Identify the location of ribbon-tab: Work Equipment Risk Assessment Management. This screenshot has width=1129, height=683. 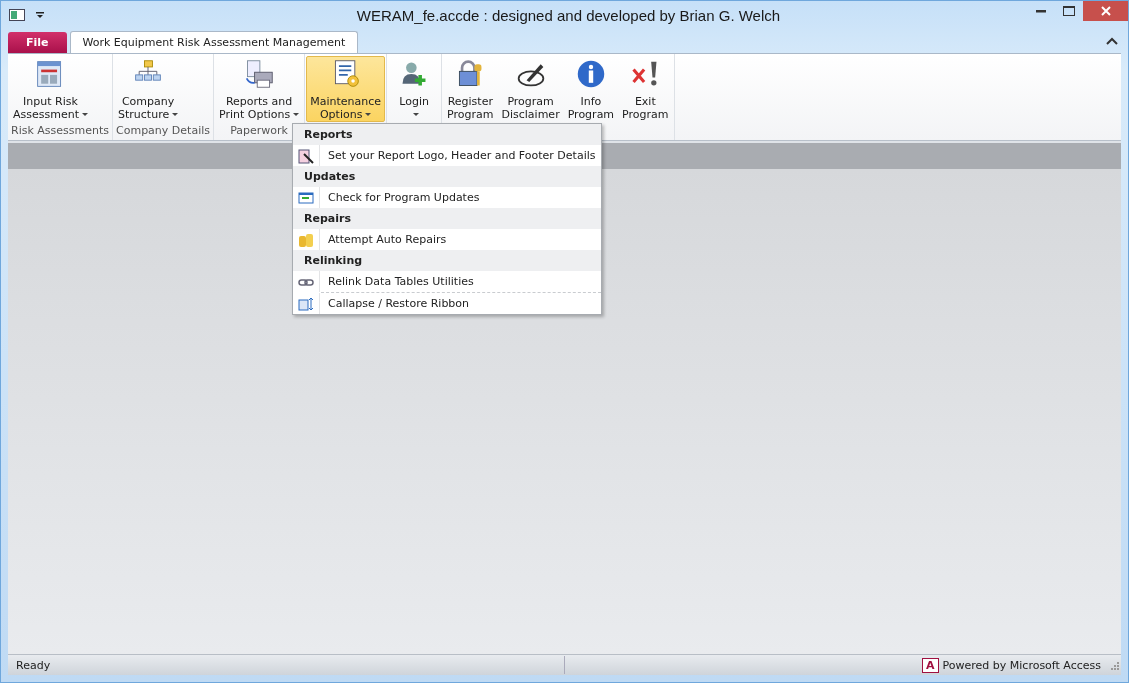
(214, 42).